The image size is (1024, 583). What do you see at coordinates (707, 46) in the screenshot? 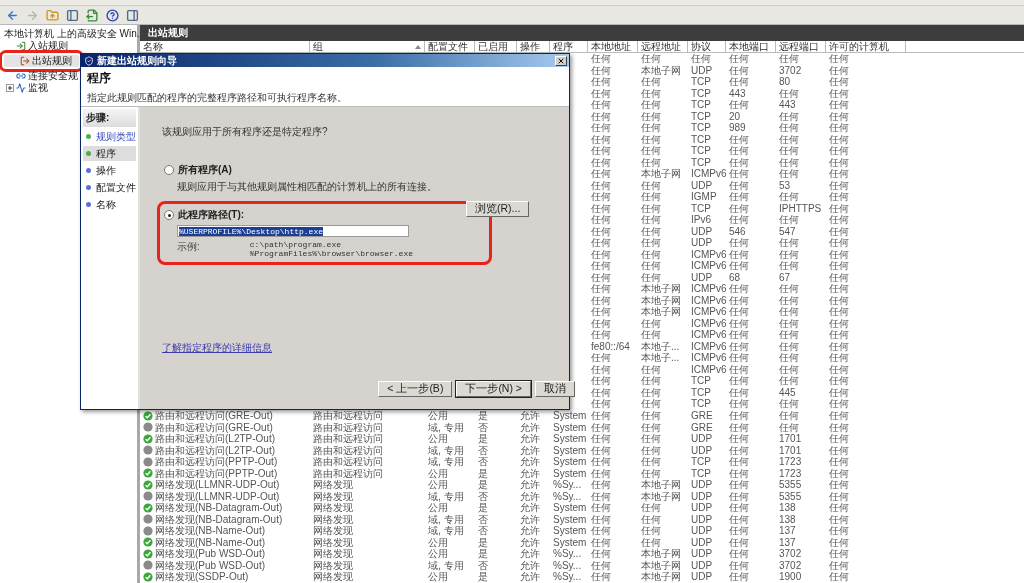
I see `column-header: 协议` at bounding box center [707, 46].